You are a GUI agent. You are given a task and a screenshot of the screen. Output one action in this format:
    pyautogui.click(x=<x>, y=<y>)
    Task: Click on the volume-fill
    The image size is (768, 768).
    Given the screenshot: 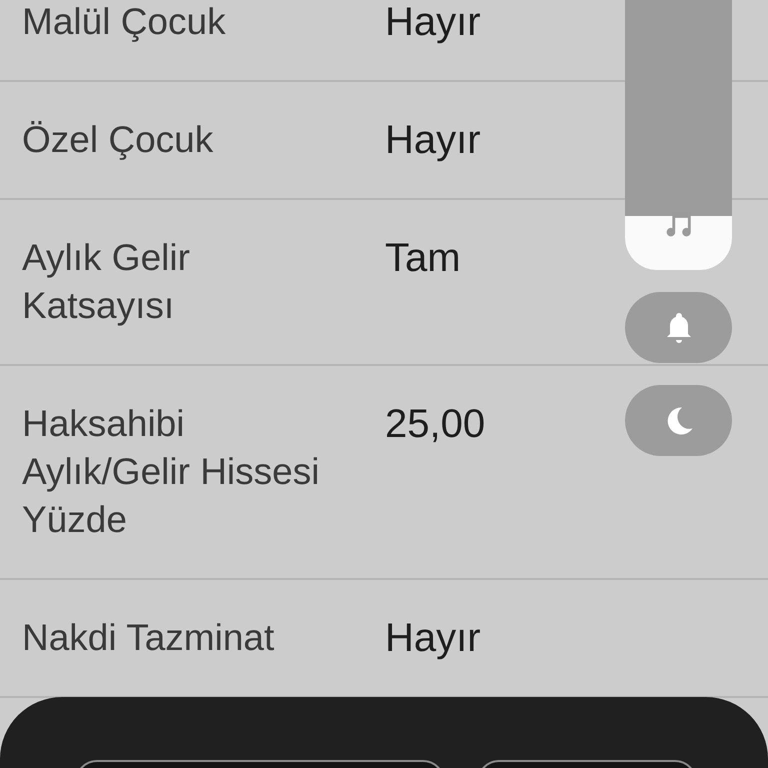 What is the action you would take?
    pyautogui.click(x=678, y=243)
    